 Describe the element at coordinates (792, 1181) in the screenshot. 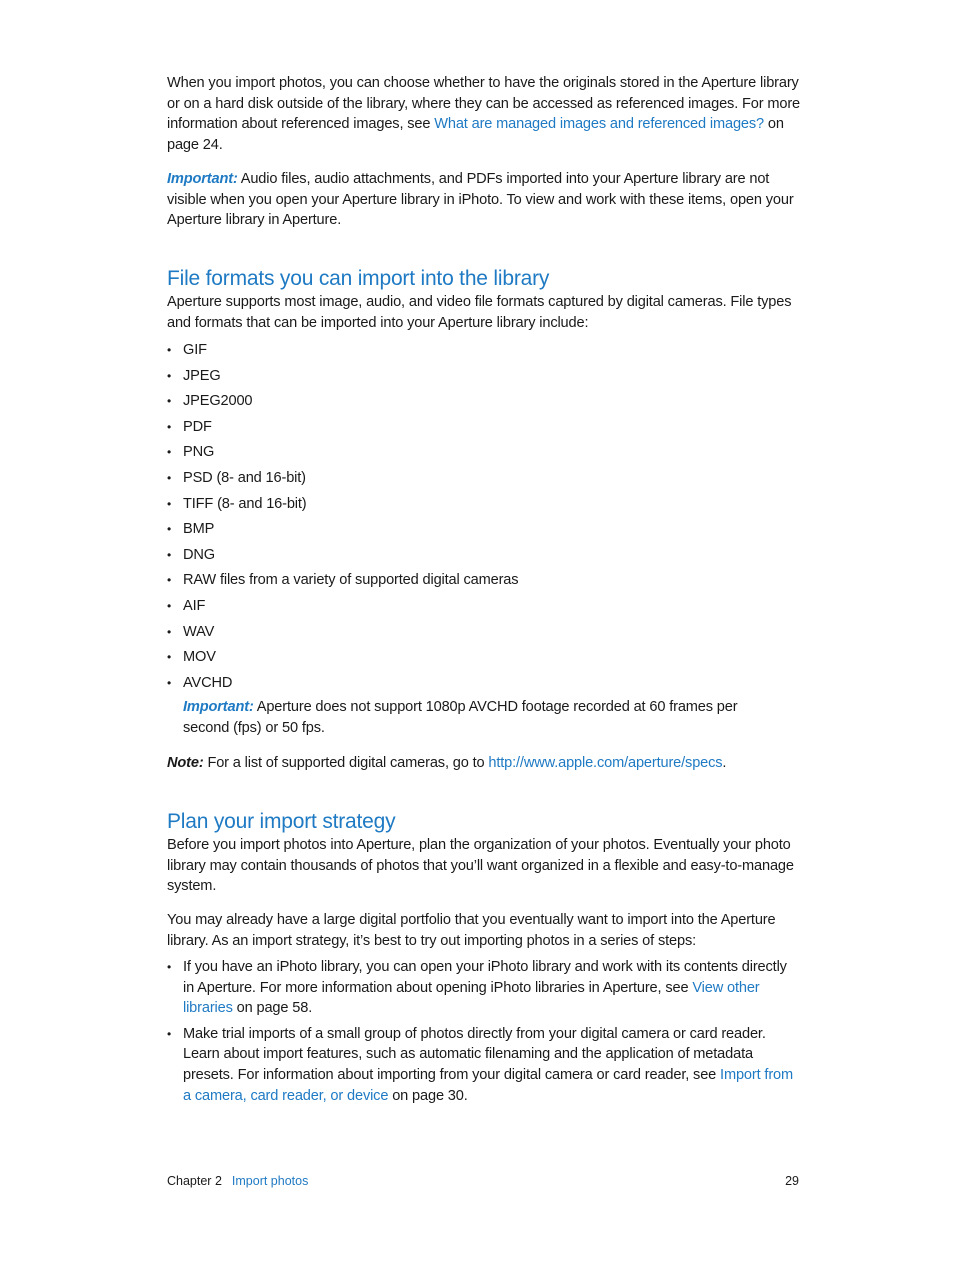

I see `page-number: 29` at that location.